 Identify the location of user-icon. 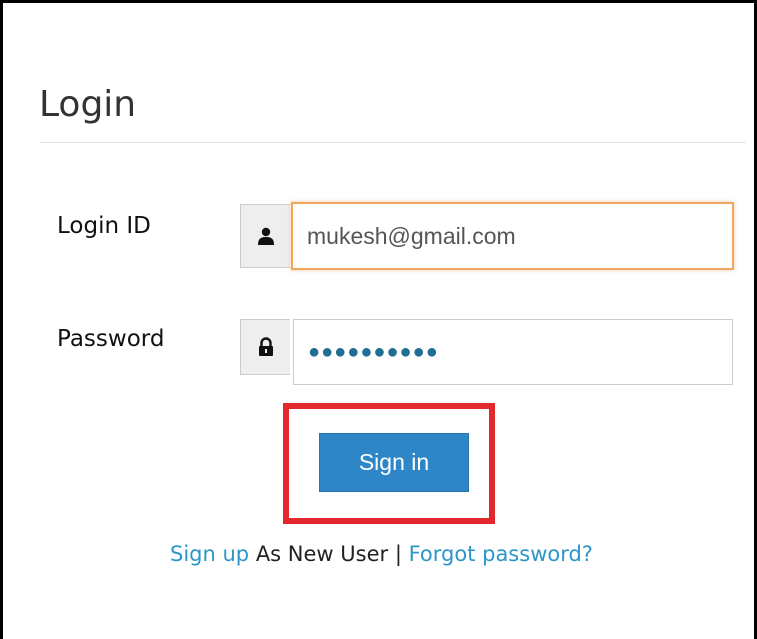
(265, 236).